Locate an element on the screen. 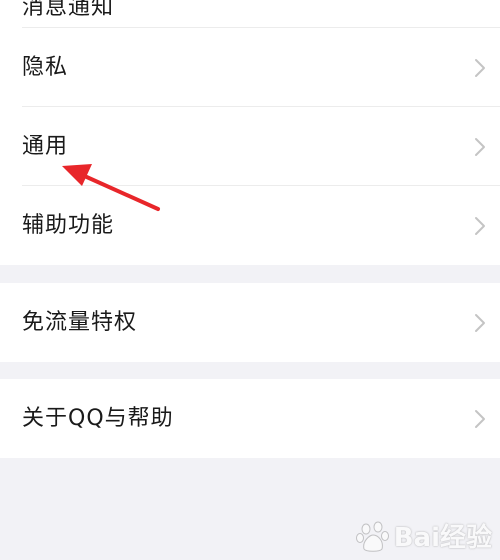 The width and height of the screenshot is (500, 560). settings-item-accessibility: 辅助功能 is located at coordinates (250, 225).